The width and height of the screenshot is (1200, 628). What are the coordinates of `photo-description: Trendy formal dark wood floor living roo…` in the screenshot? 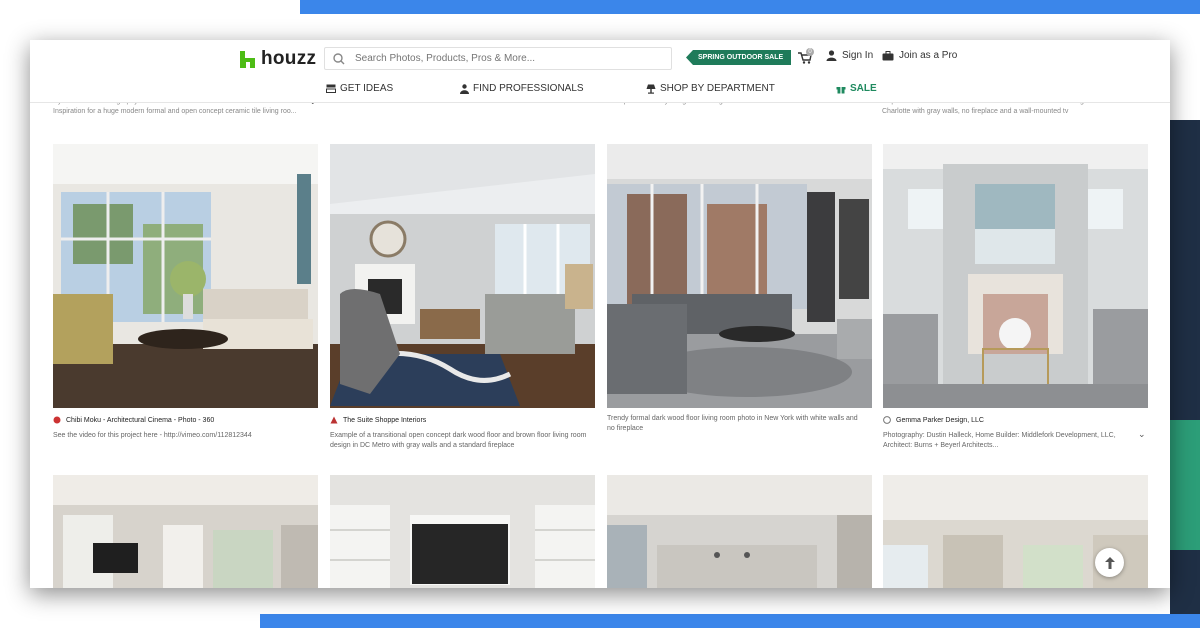 It's located at (732, 423).